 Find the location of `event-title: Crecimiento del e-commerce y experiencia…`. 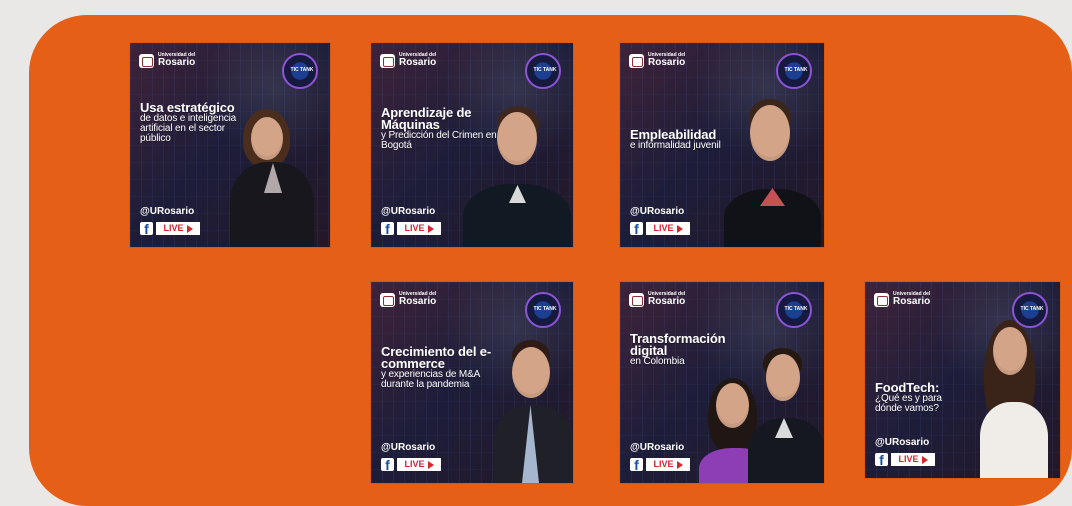

event-title: Crecimiento del e-commerce y experiencia… is located at coordinates (436, 367).